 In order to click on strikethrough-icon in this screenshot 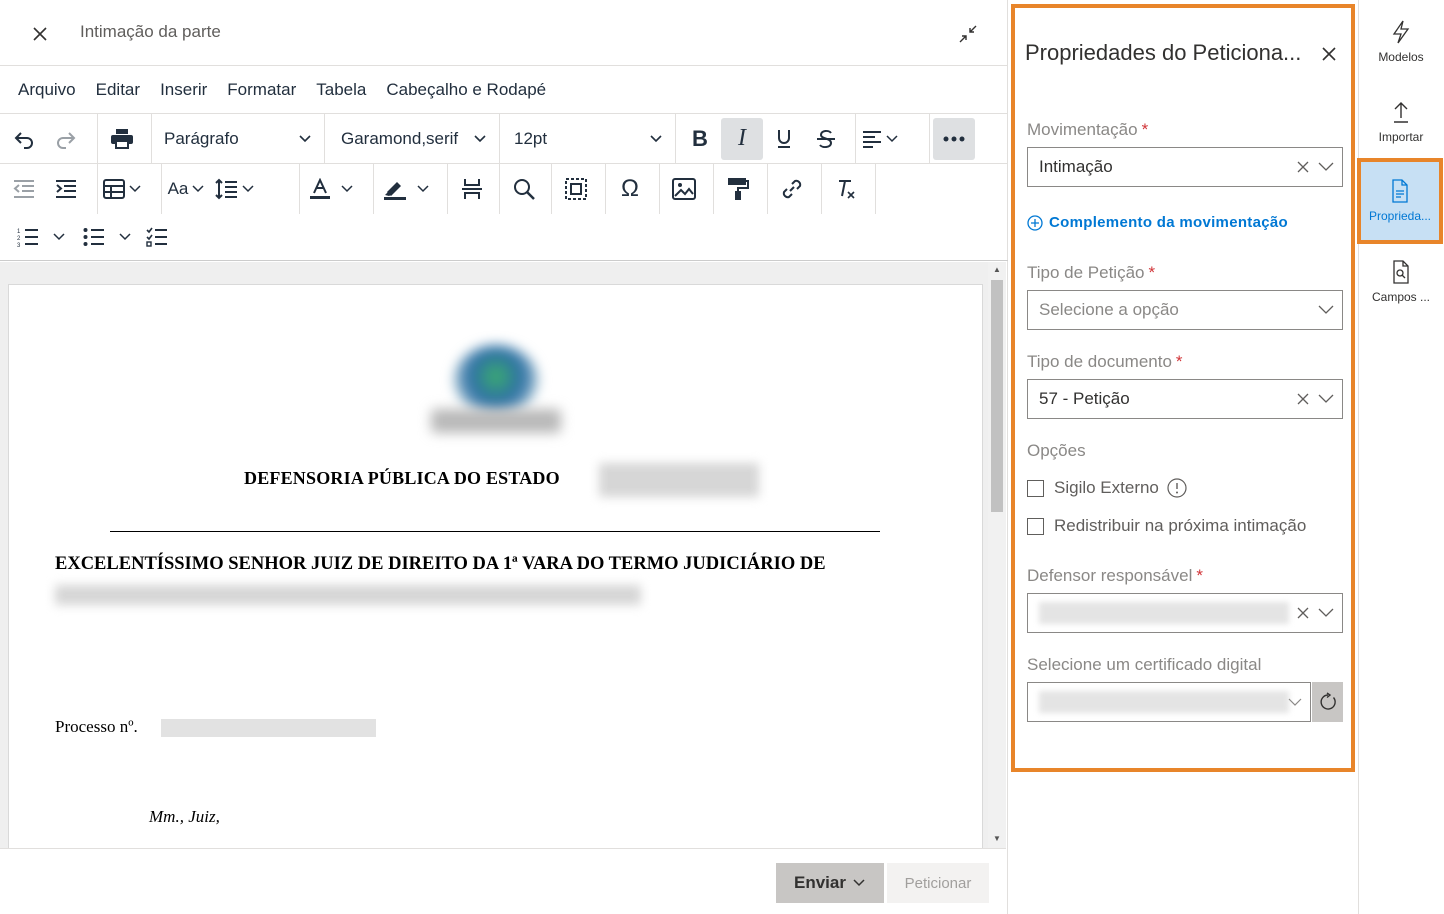, I will do `click(826, 138)`.